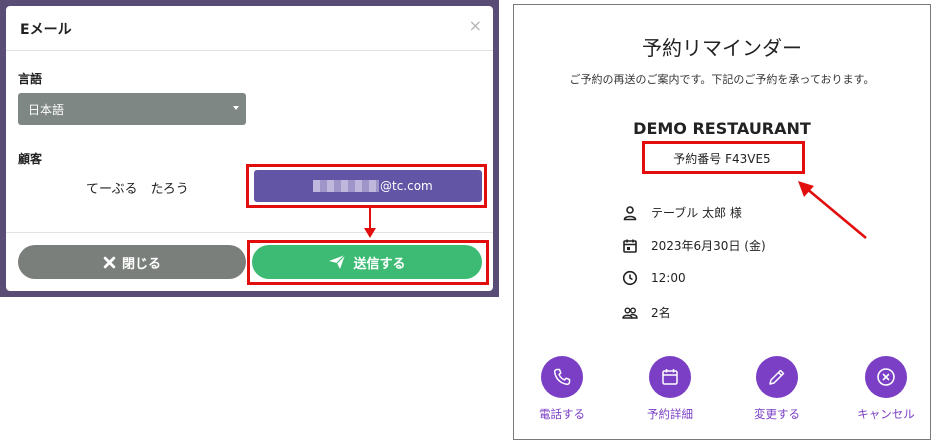 The width and height of the screenshot is (937, 445). I want to click on language-select: 日本語, so click(132, 109).